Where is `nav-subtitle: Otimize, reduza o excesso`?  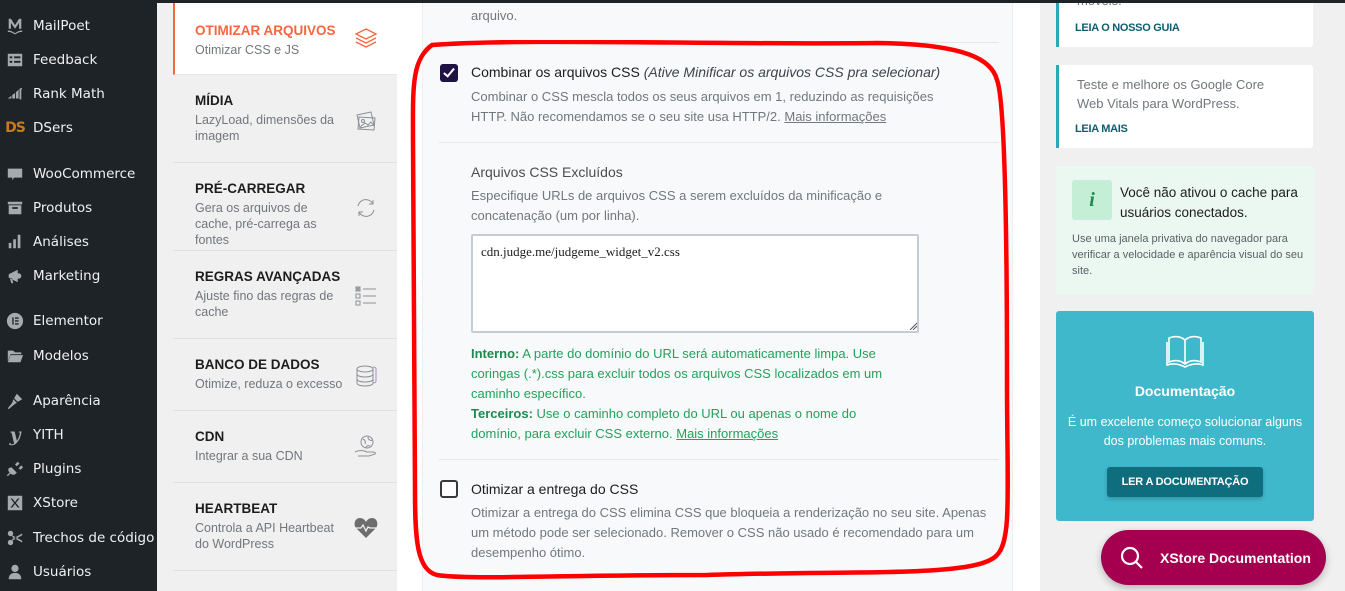 nav-subtitle: Otimize, reduza o excesso is located at coordinates (269, 384).